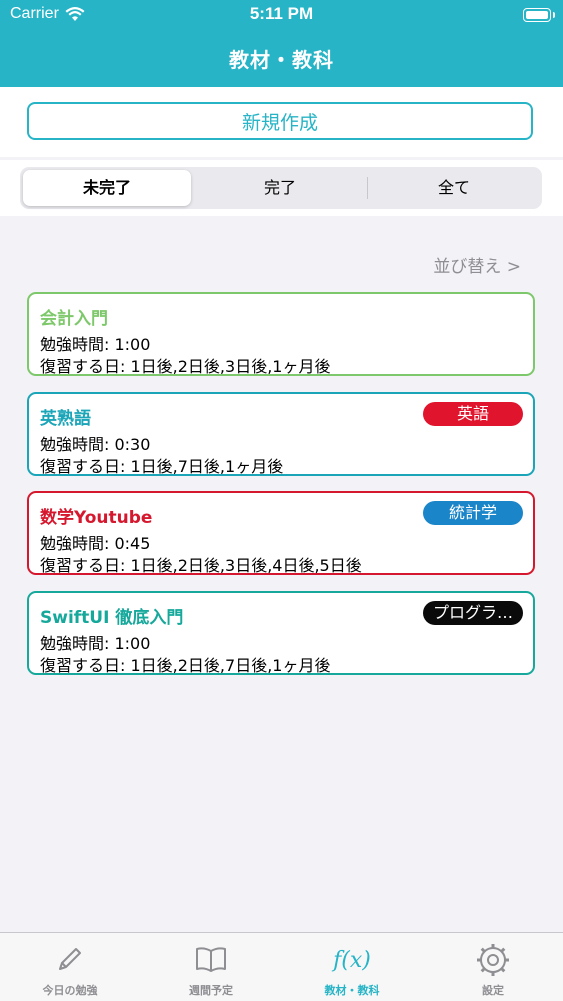 The width and height of the screenshot is (563, 1001). What do you see at coordinates (477, 264) in the screenshot?
I see `sort-button: 並び替え >` at bounding box center [477, 264].